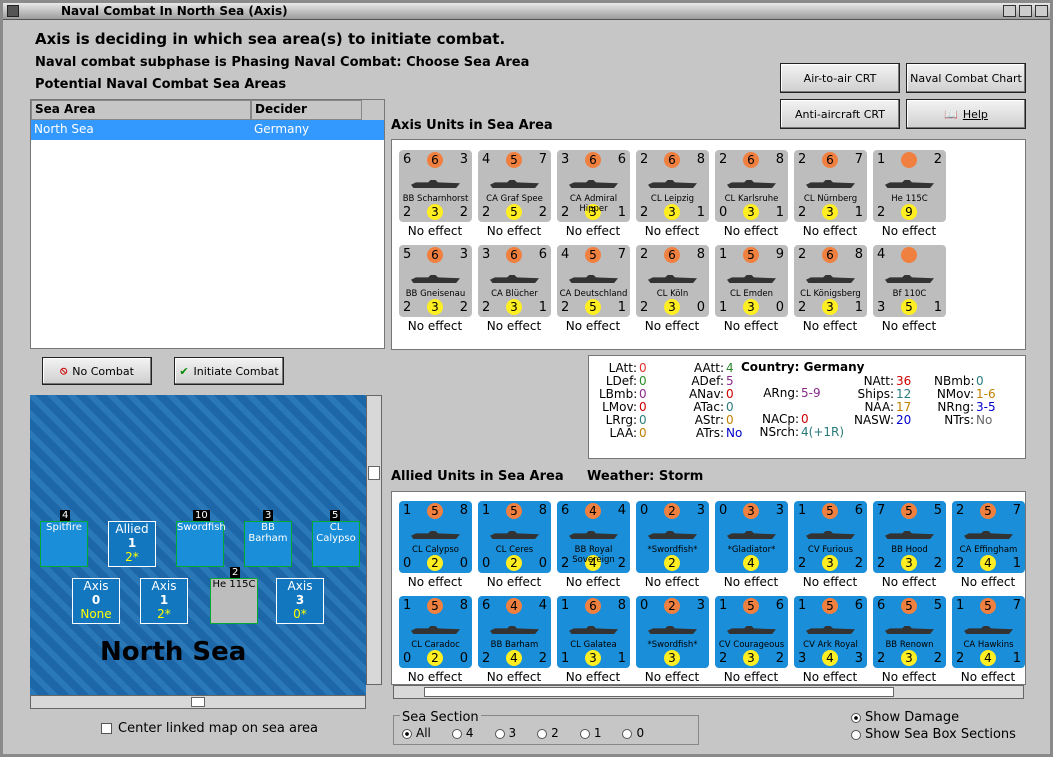 The height and width of the screenshot is (757, 1053). I want to click on allied-box: Allied 1 2*, so click(132, 544).